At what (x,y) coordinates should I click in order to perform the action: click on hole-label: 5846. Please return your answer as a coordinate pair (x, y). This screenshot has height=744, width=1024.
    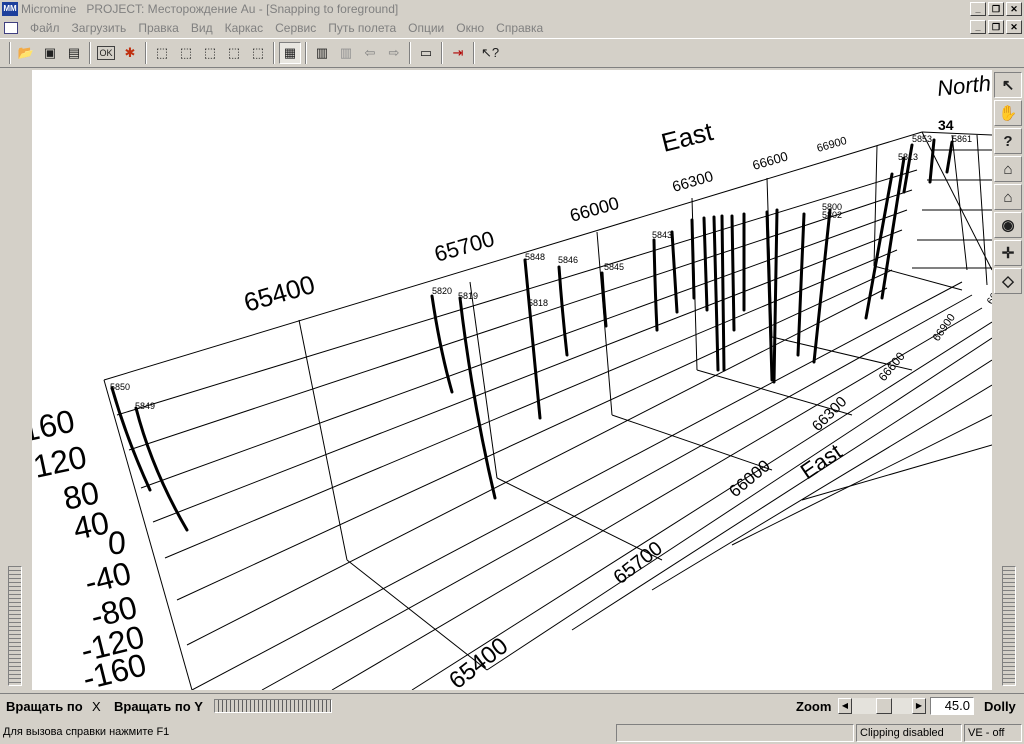
    Looking at the image, I should click on (568, 260).